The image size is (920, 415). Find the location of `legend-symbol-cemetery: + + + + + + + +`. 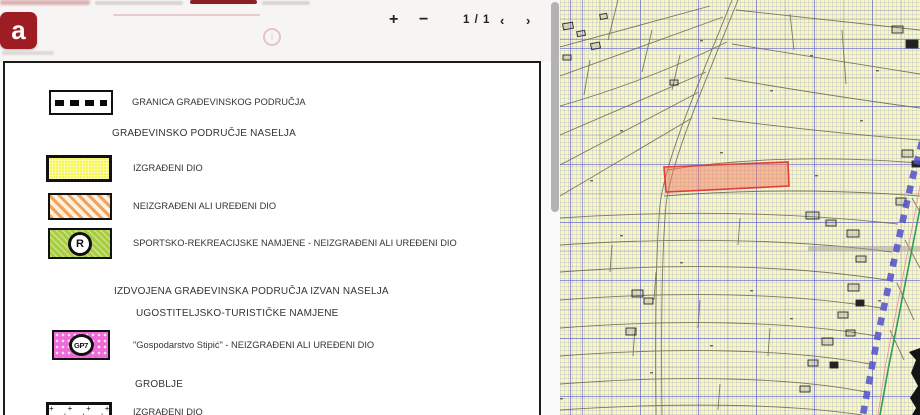

legend-symbol-cemetery: + + + + + + + + is located at coordinates (79, 408).